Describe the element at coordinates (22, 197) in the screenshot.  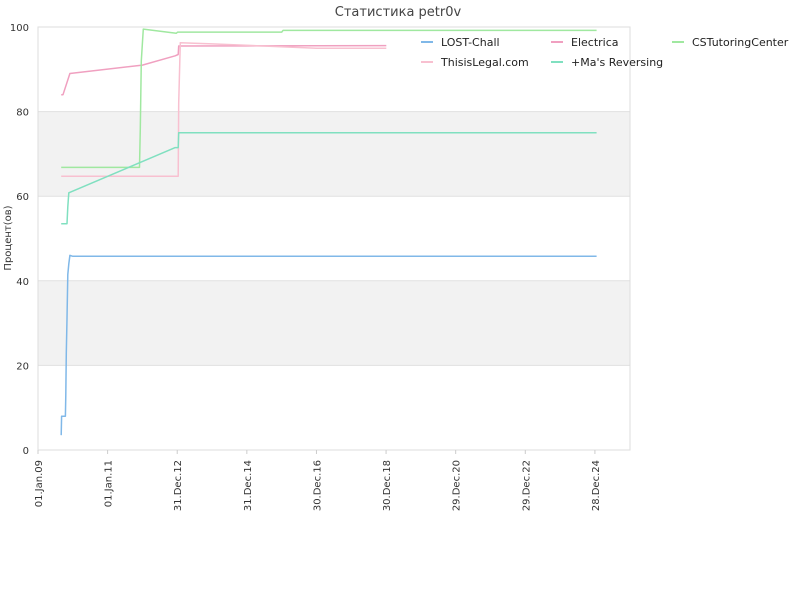
I see `y-tick-label: 60` at that location.